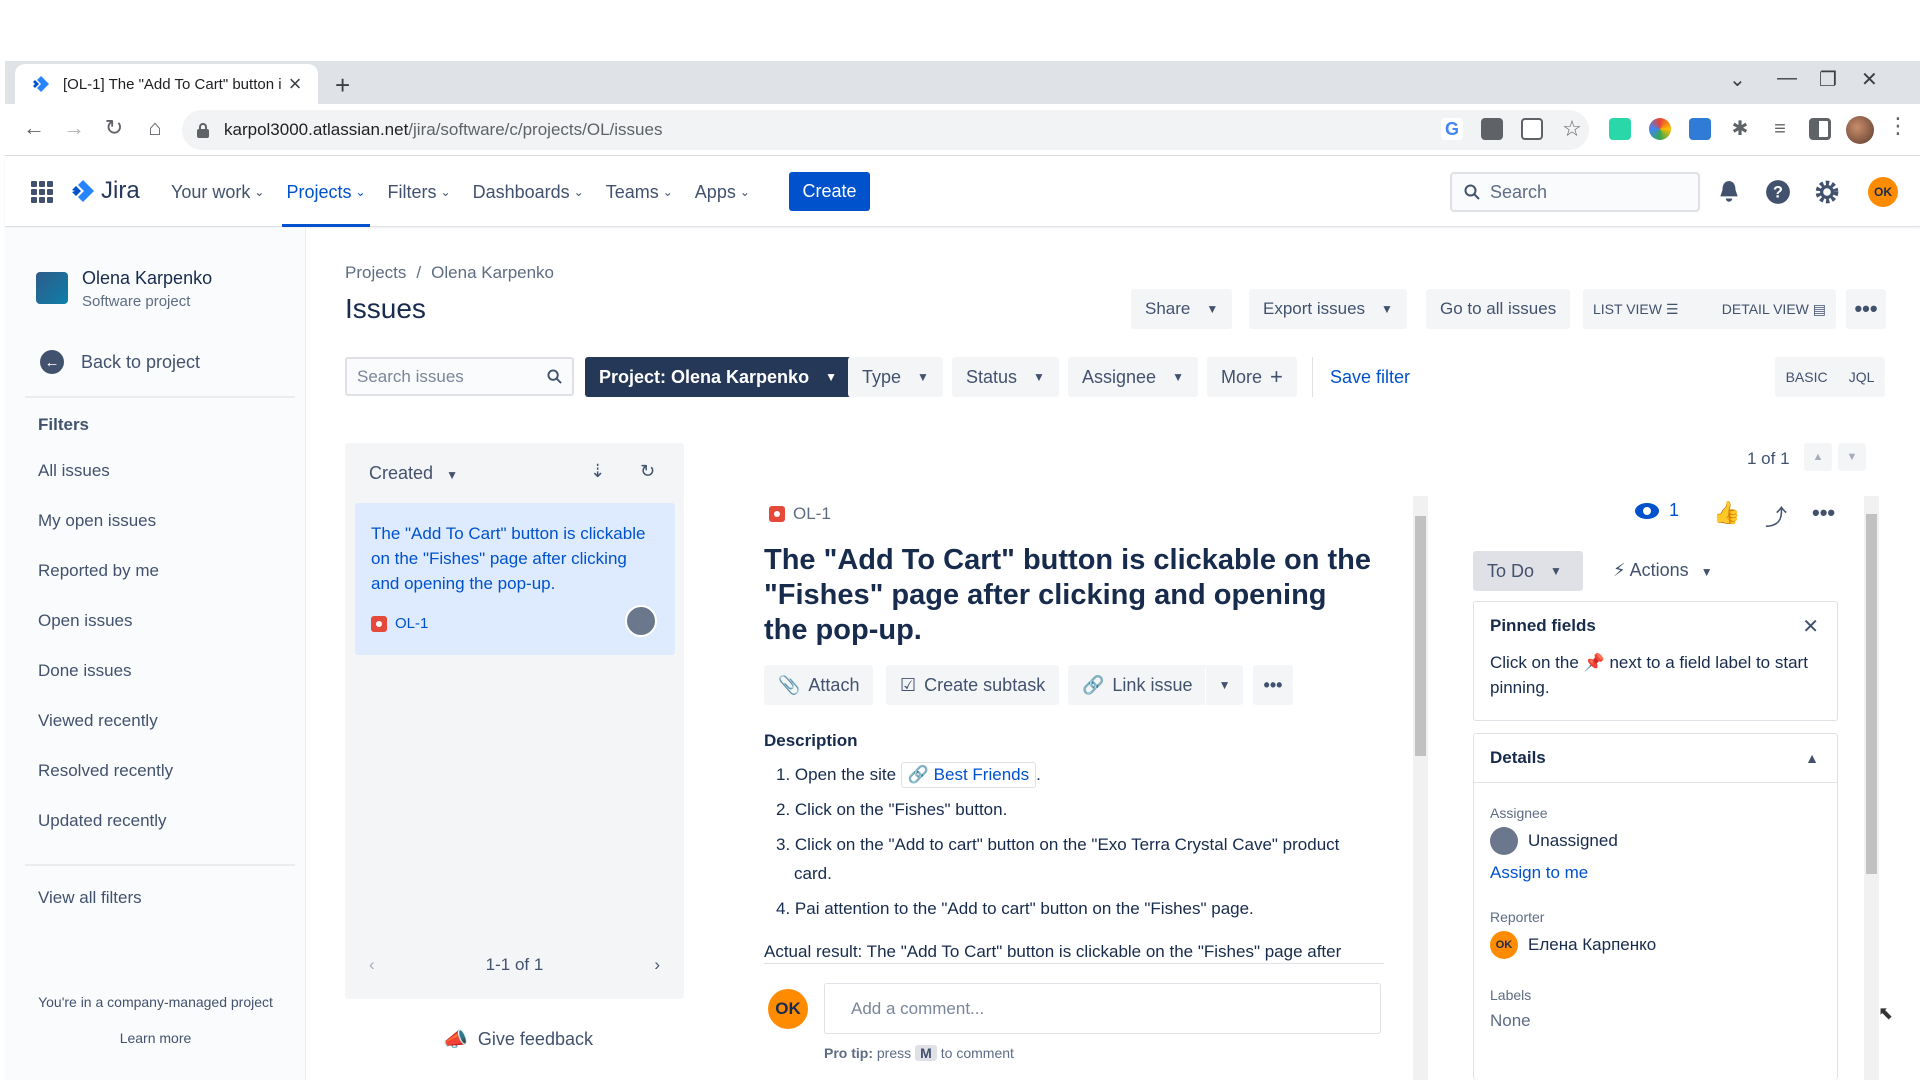  What do you see at coordinates (342, 85) in the screenshot?
I see `new-tab-icon: +` at bounding box center [342, 85].